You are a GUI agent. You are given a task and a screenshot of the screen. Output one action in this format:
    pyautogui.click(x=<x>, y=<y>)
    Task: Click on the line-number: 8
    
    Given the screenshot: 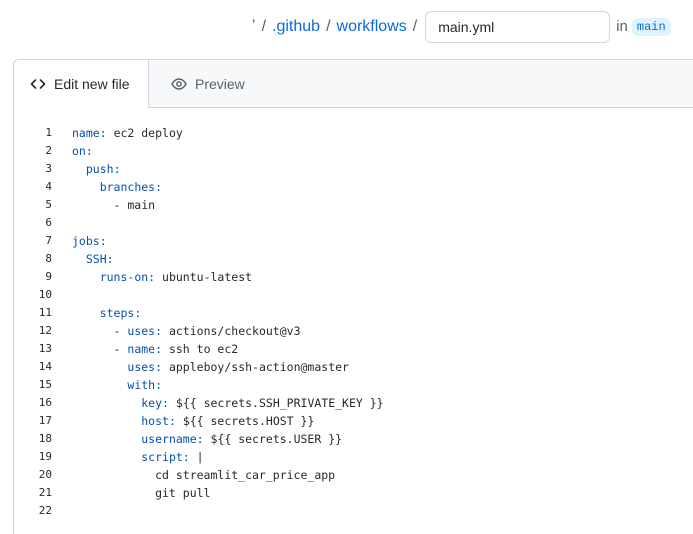 What is the action you would take?
    pyautogui.click(x=48, y=258)
    